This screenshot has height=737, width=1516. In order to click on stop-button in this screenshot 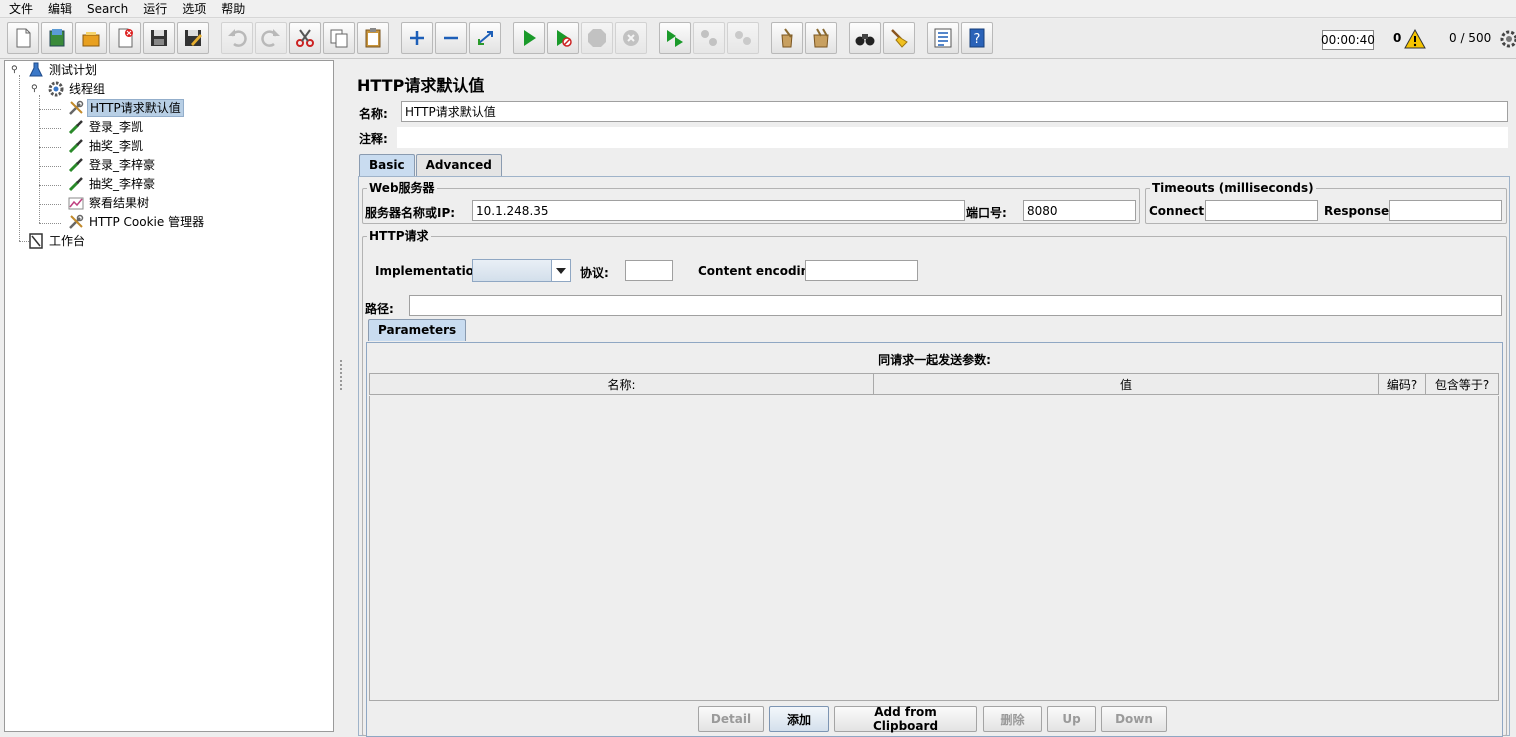, I will do `click(597, 38)`.